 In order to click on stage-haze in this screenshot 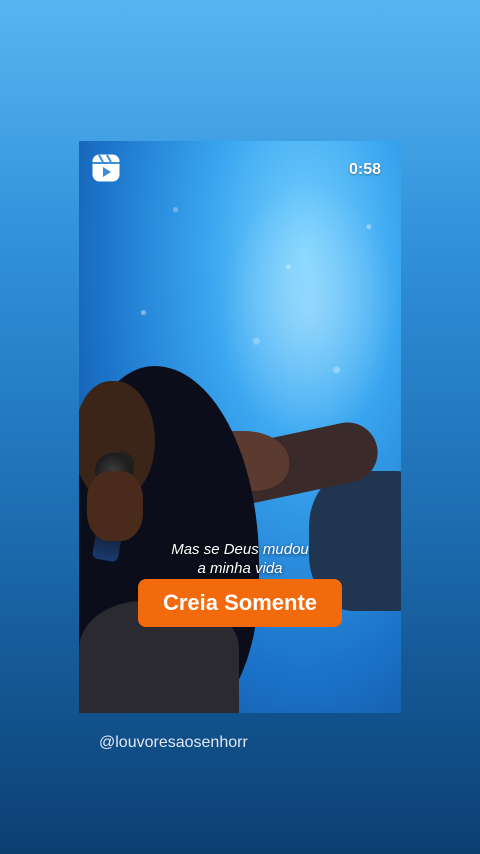, I will do `click(309, 311)`.